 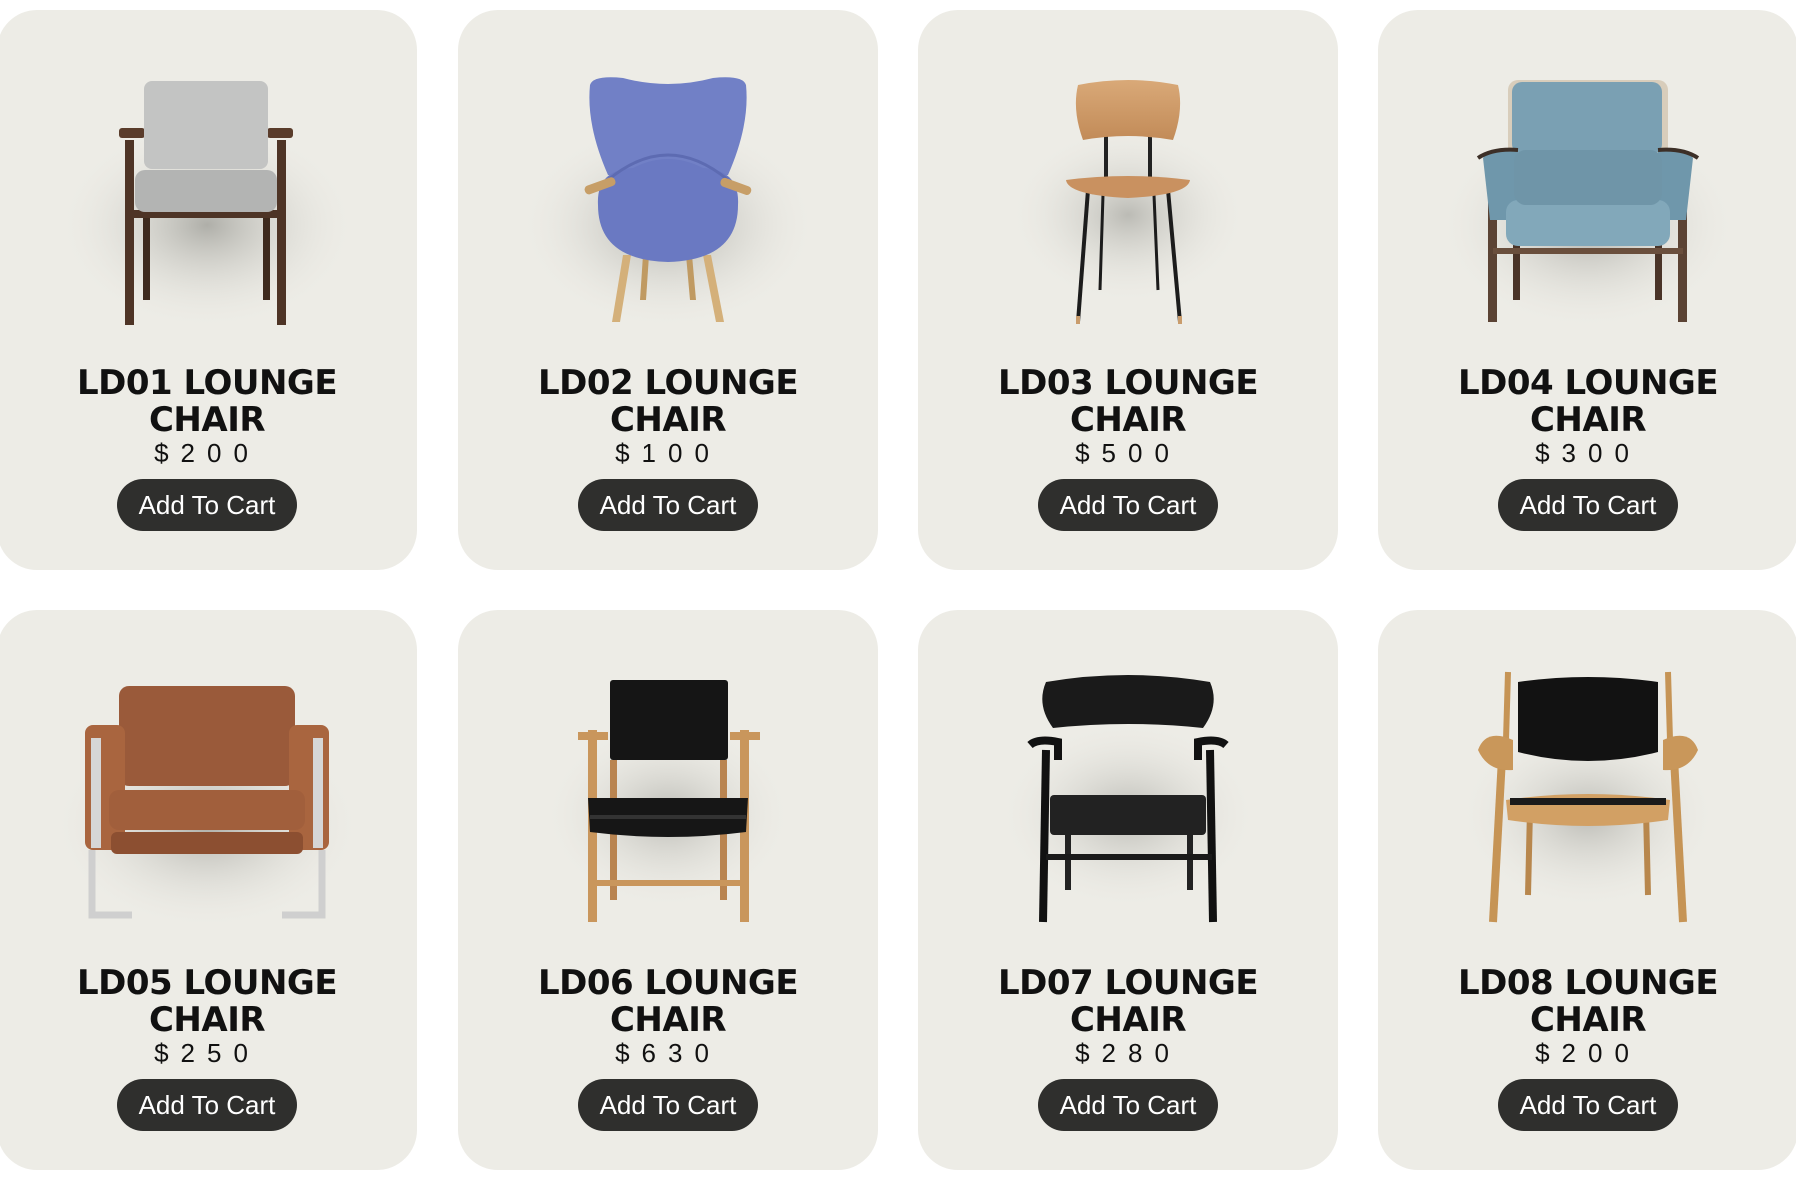 I want to click on product-card: LD02 LOUNGE CHAIR $100 Add To Cart, so click(x=668, y=290).